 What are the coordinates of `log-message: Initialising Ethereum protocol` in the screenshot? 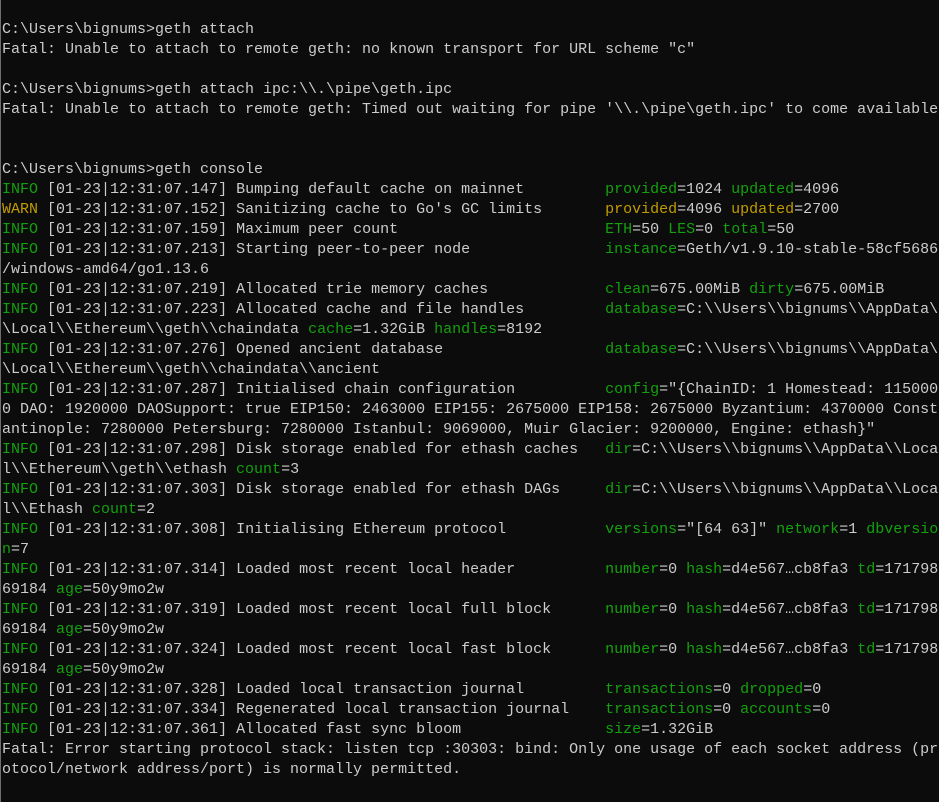 It's located at (371, 529).